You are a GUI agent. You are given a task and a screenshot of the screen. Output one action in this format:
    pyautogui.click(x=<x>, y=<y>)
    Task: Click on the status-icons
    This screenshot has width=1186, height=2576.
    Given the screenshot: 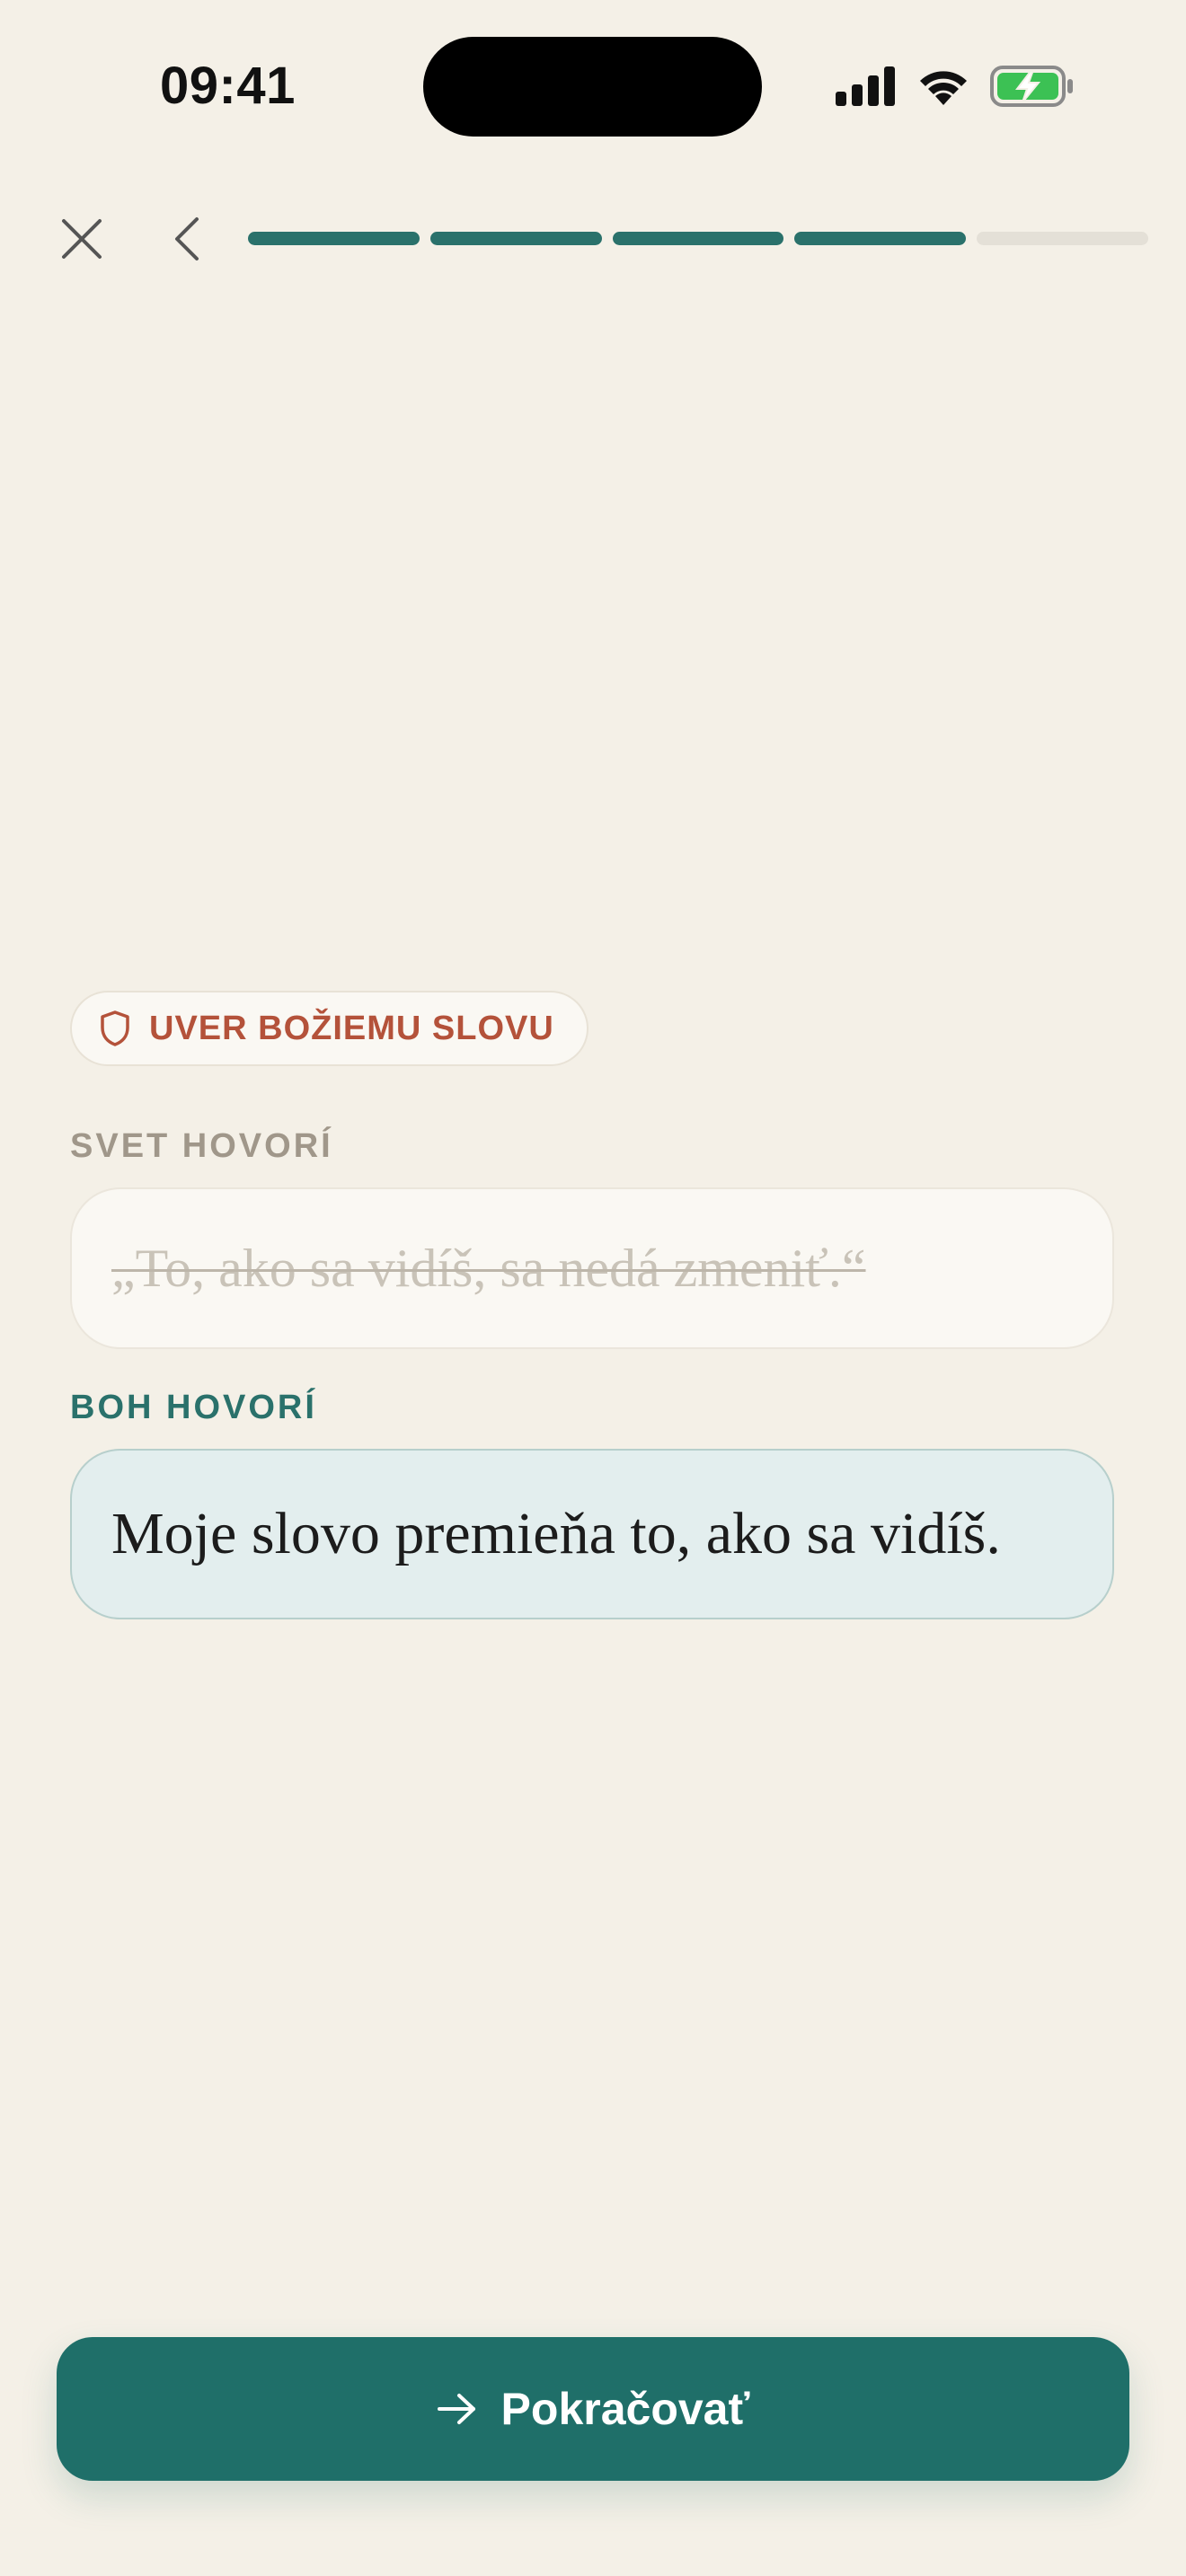 What is the action you would take?
    pyautogui.click(x=955, y=86)
    